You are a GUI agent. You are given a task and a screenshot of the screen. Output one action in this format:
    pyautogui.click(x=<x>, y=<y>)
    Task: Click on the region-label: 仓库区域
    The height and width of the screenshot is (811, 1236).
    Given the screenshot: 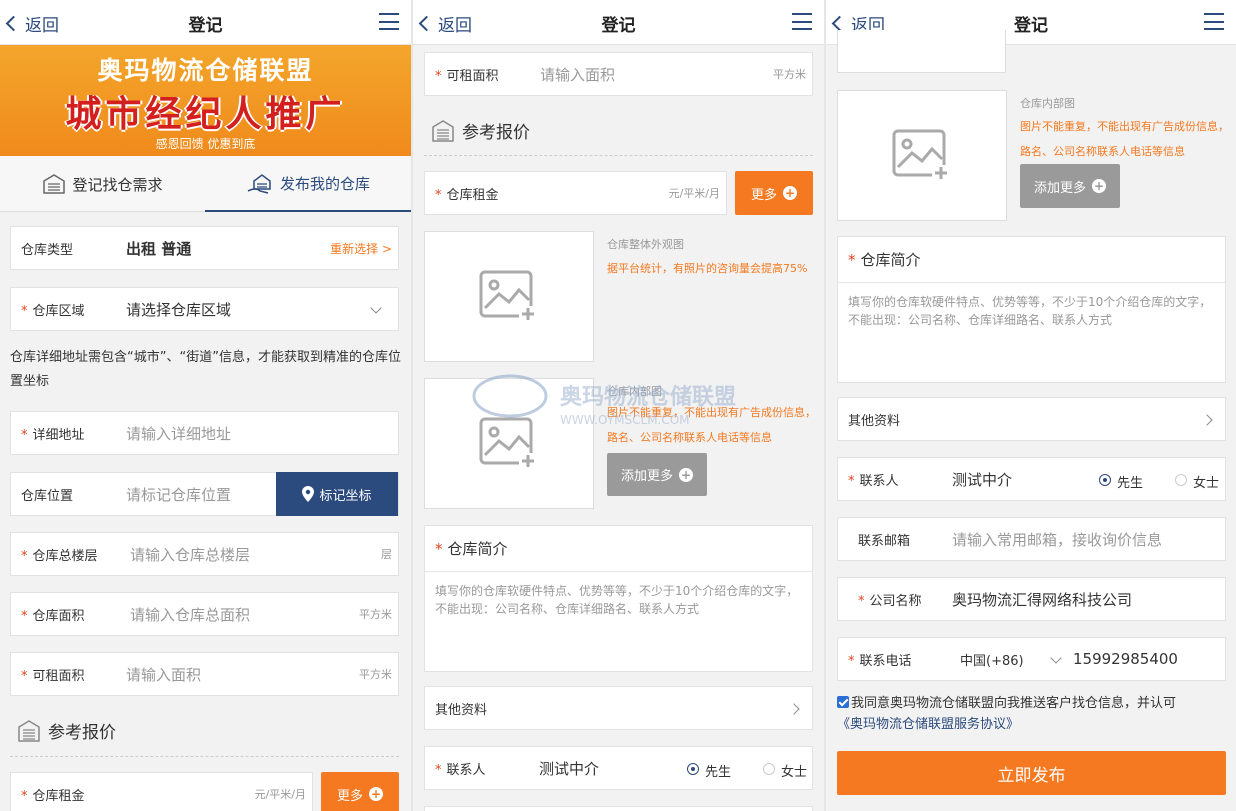 What is the action you would take?
    pyautogui.click(x=58, y=311)
    